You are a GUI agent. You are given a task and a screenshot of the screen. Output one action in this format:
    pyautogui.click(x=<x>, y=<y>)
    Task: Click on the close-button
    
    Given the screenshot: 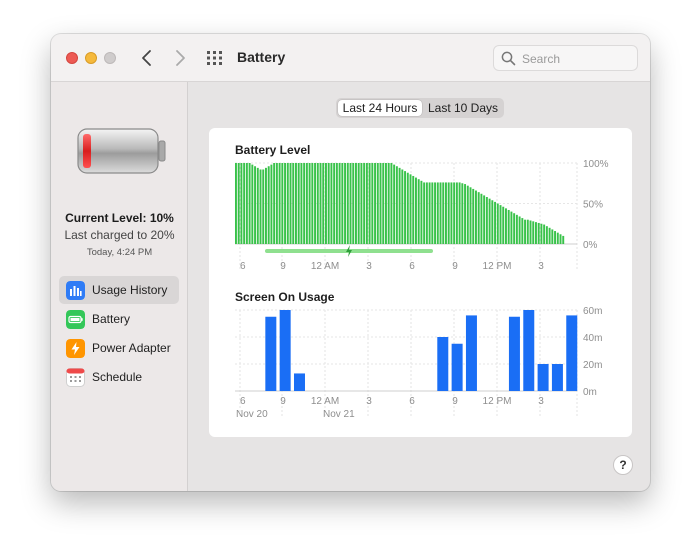 What is the action you would take?
    pyautogui.click(x=72, y=58)
    